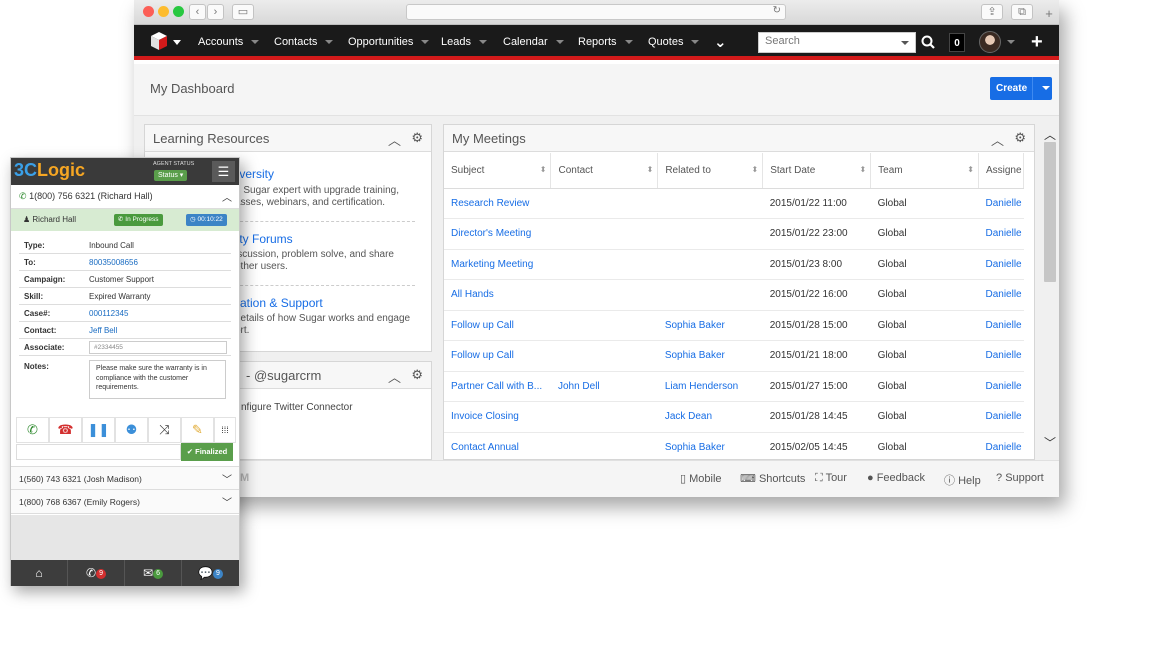  What do you see at coordinates (710, 171) in the screenshot?
I see `column-header-related: Related to ⬍` at bounding box center [710, 171].